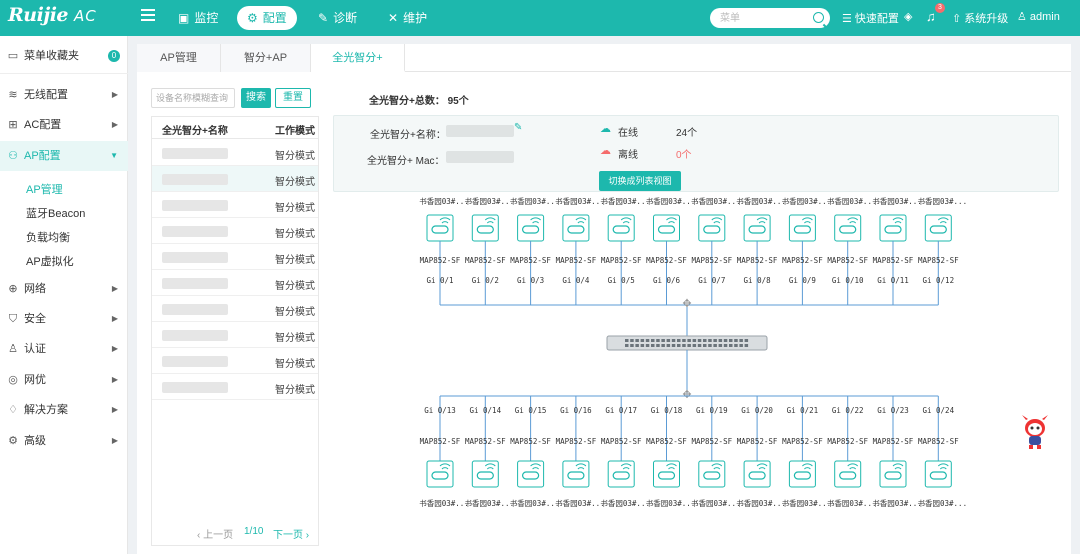  I want to click on divider, so click(64, 73).